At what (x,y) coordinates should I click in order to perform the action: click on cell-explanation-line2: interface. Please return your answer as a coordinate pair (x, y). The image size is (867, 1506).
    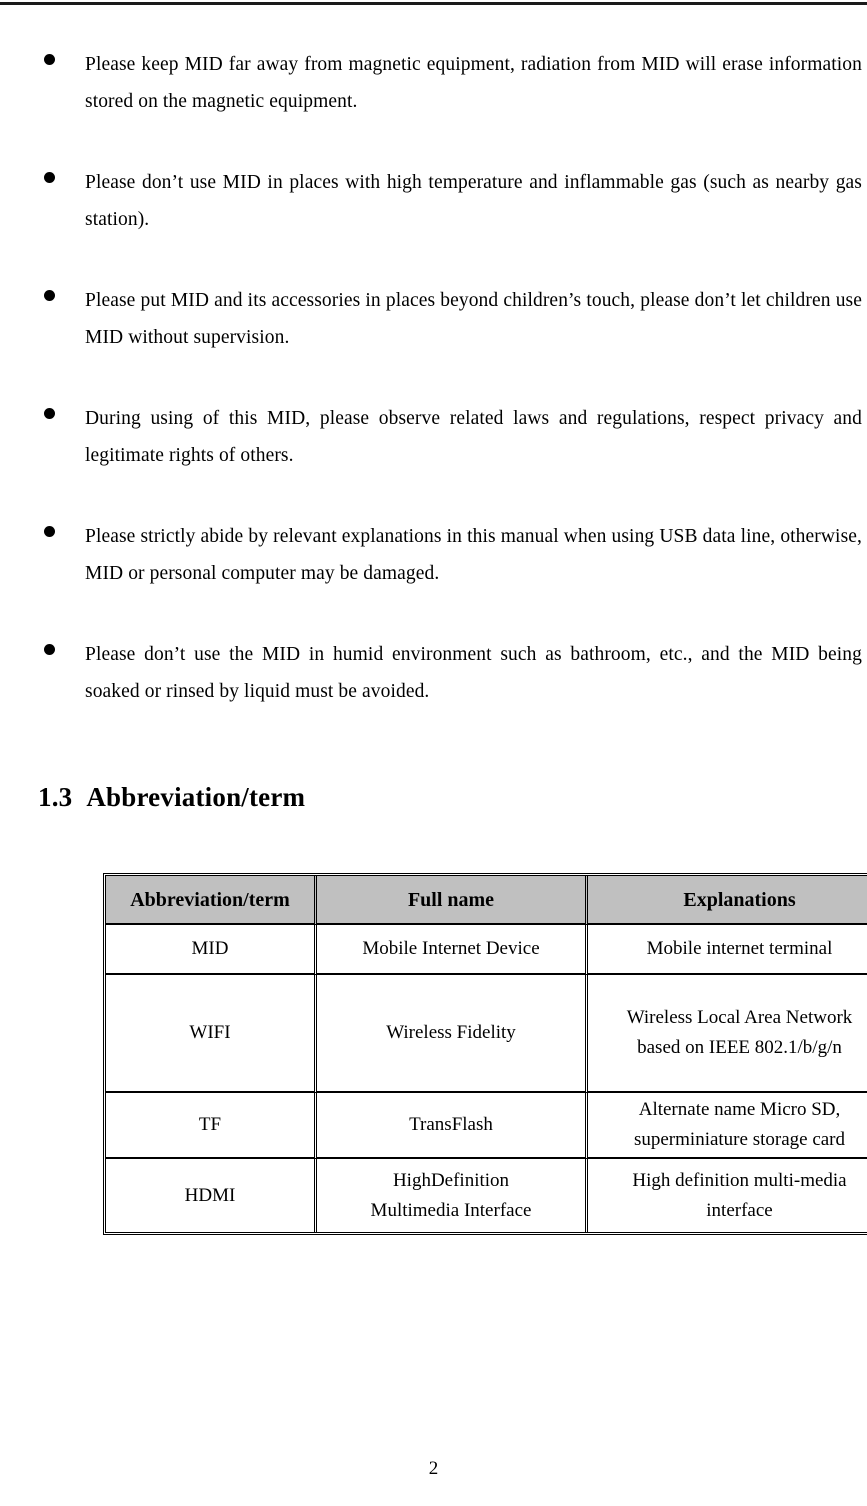
    Looking at the image, I should click on (739, 1210).